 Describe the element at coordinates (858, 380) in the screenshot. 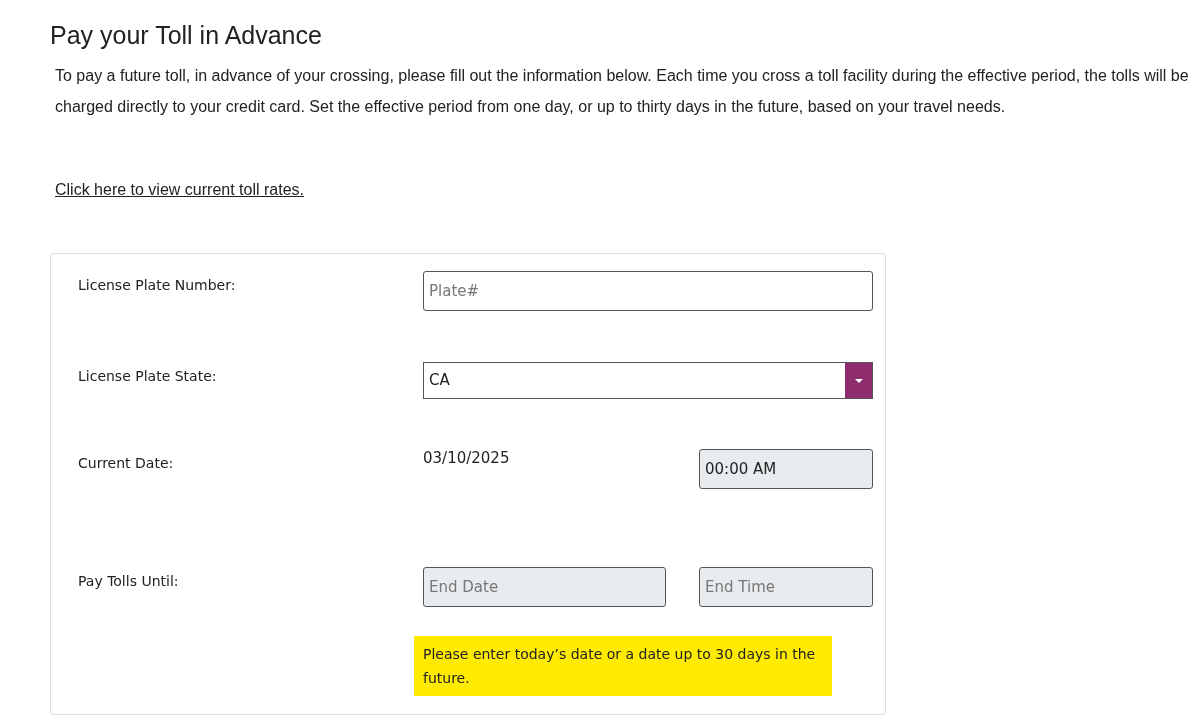

I see `caret-icon` at that location.